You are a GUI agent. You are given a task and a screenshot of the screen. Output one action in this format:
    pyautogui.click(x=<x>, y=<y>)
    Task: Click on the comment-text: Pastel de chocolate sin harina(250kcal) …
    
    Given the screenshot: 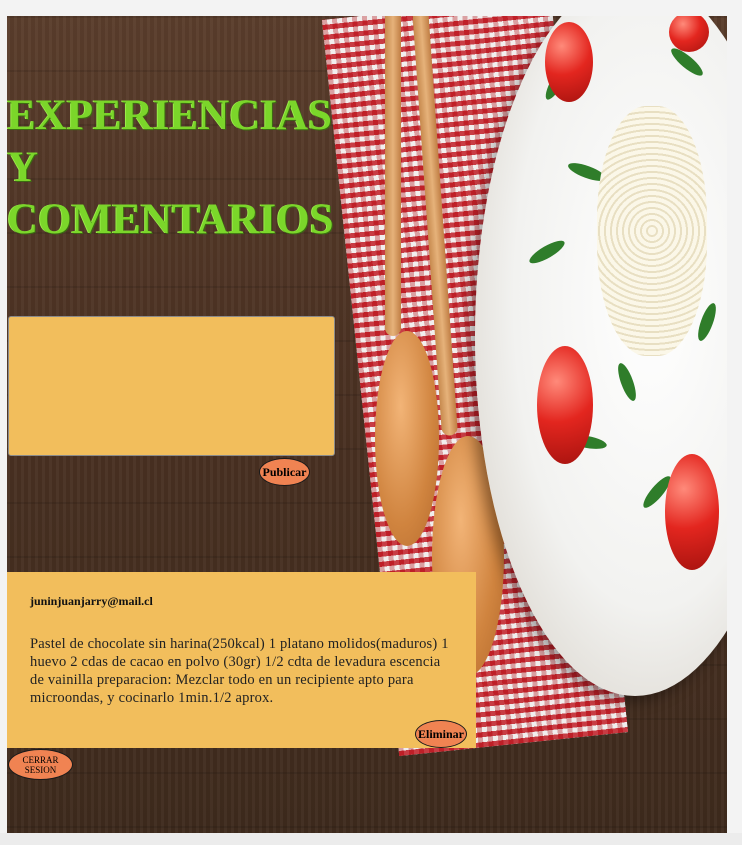 What is the action you would take?
    pyautogui.click(x=239, y=671)
    